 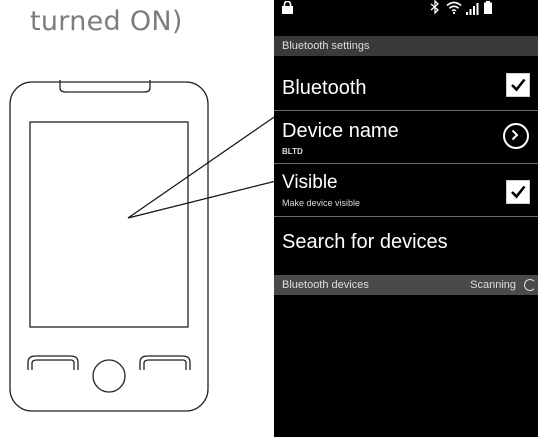 What do you see at coordinates (287, 9) in the screenshot?
I see `lock-icon` at bounding box center [287, 9].